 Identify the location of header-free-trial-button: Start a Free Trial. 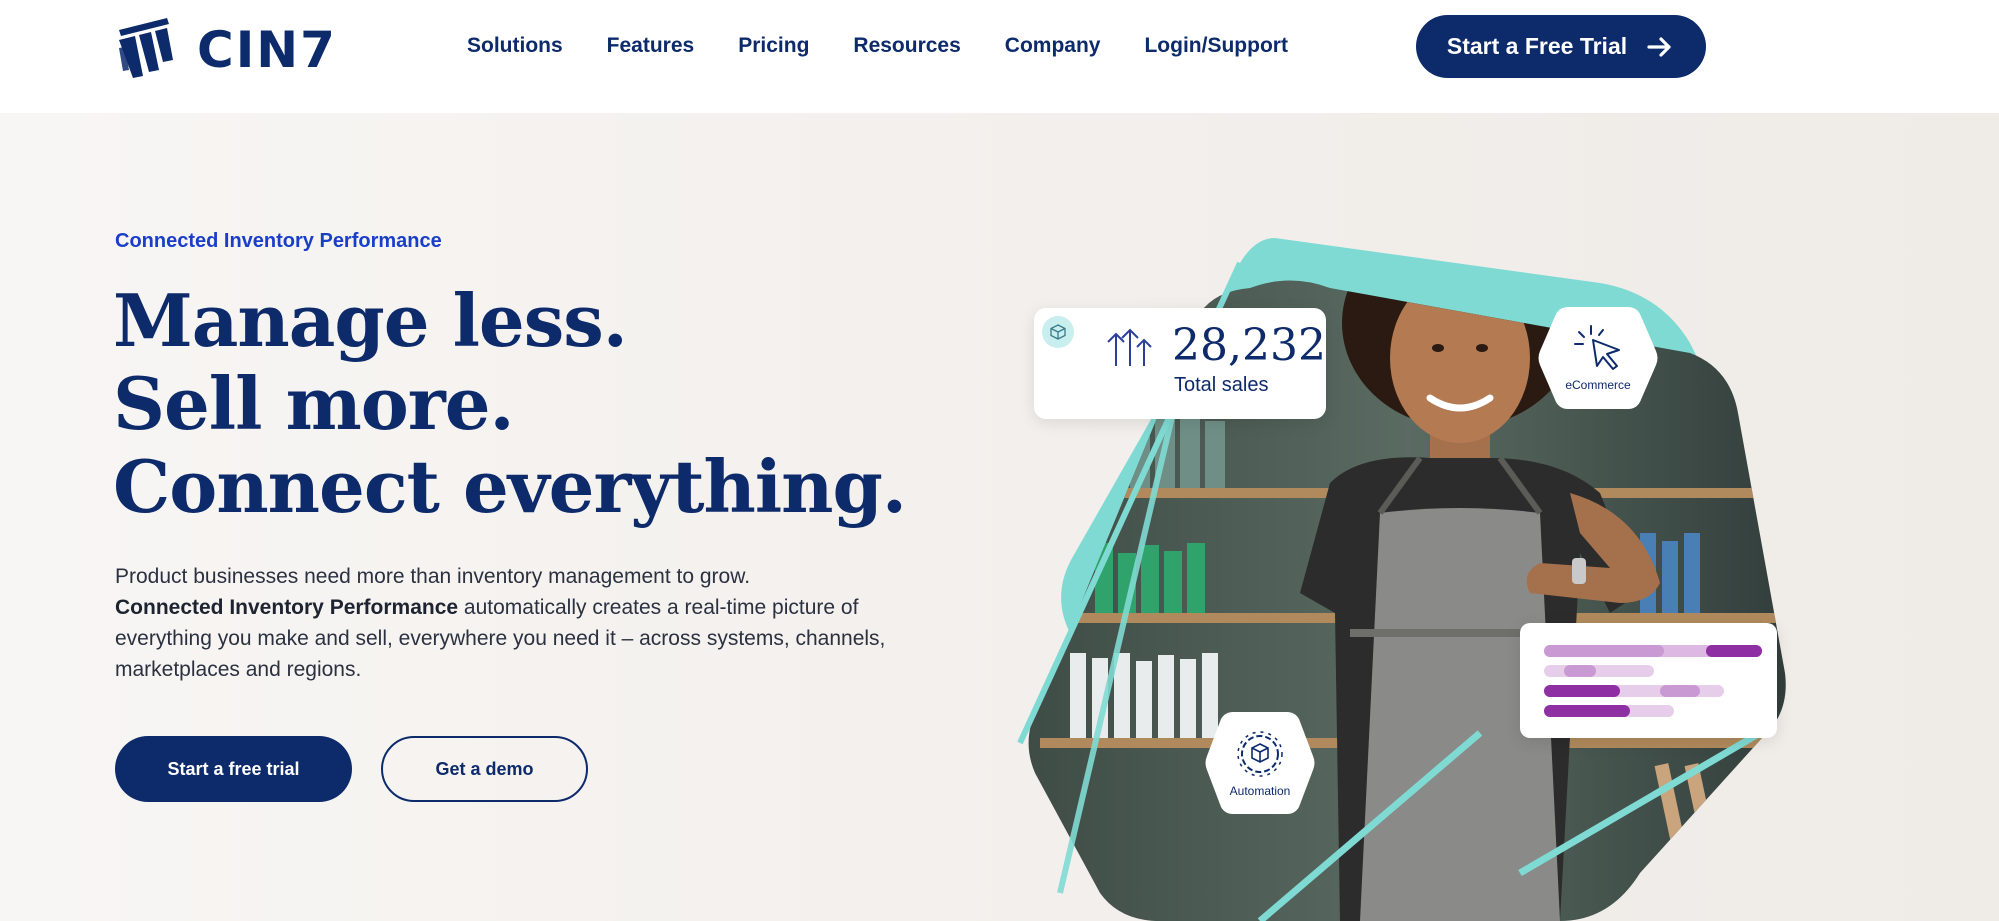
(1561, 46).